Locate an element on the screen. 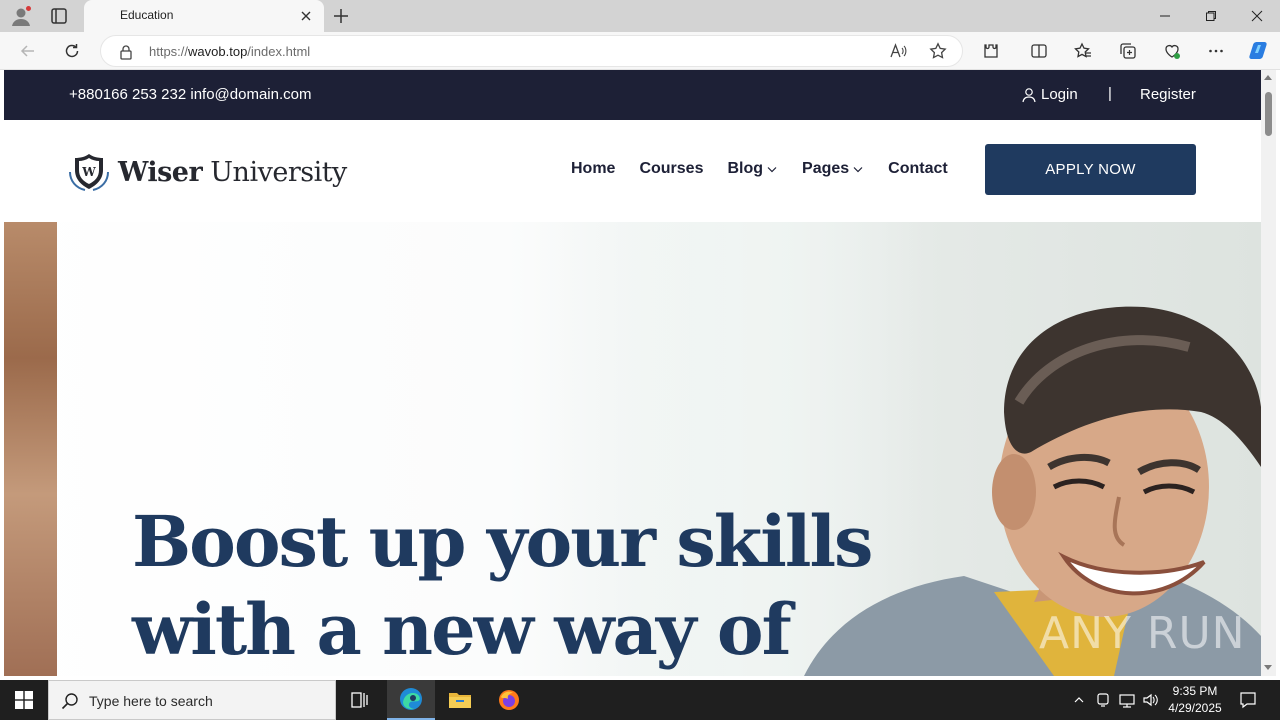 This screenshot has width=1280, height=720. device-tray-icon is located at coordinates (1103, 700).